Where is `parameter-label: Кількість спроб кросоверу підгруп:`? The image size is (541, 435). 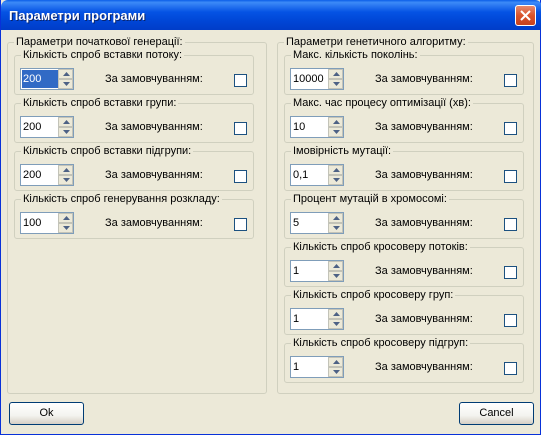
parameter-label: Кількість спроб кросоверу підгруп: is located at coordinates (381, 343).